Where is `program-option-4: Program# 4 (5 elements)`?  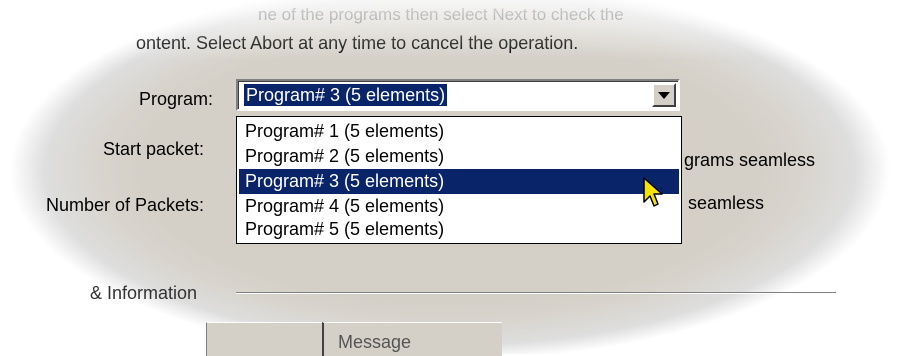 program-option-4: Program# 4 (5 elements) is located at coordinates (459, 206).